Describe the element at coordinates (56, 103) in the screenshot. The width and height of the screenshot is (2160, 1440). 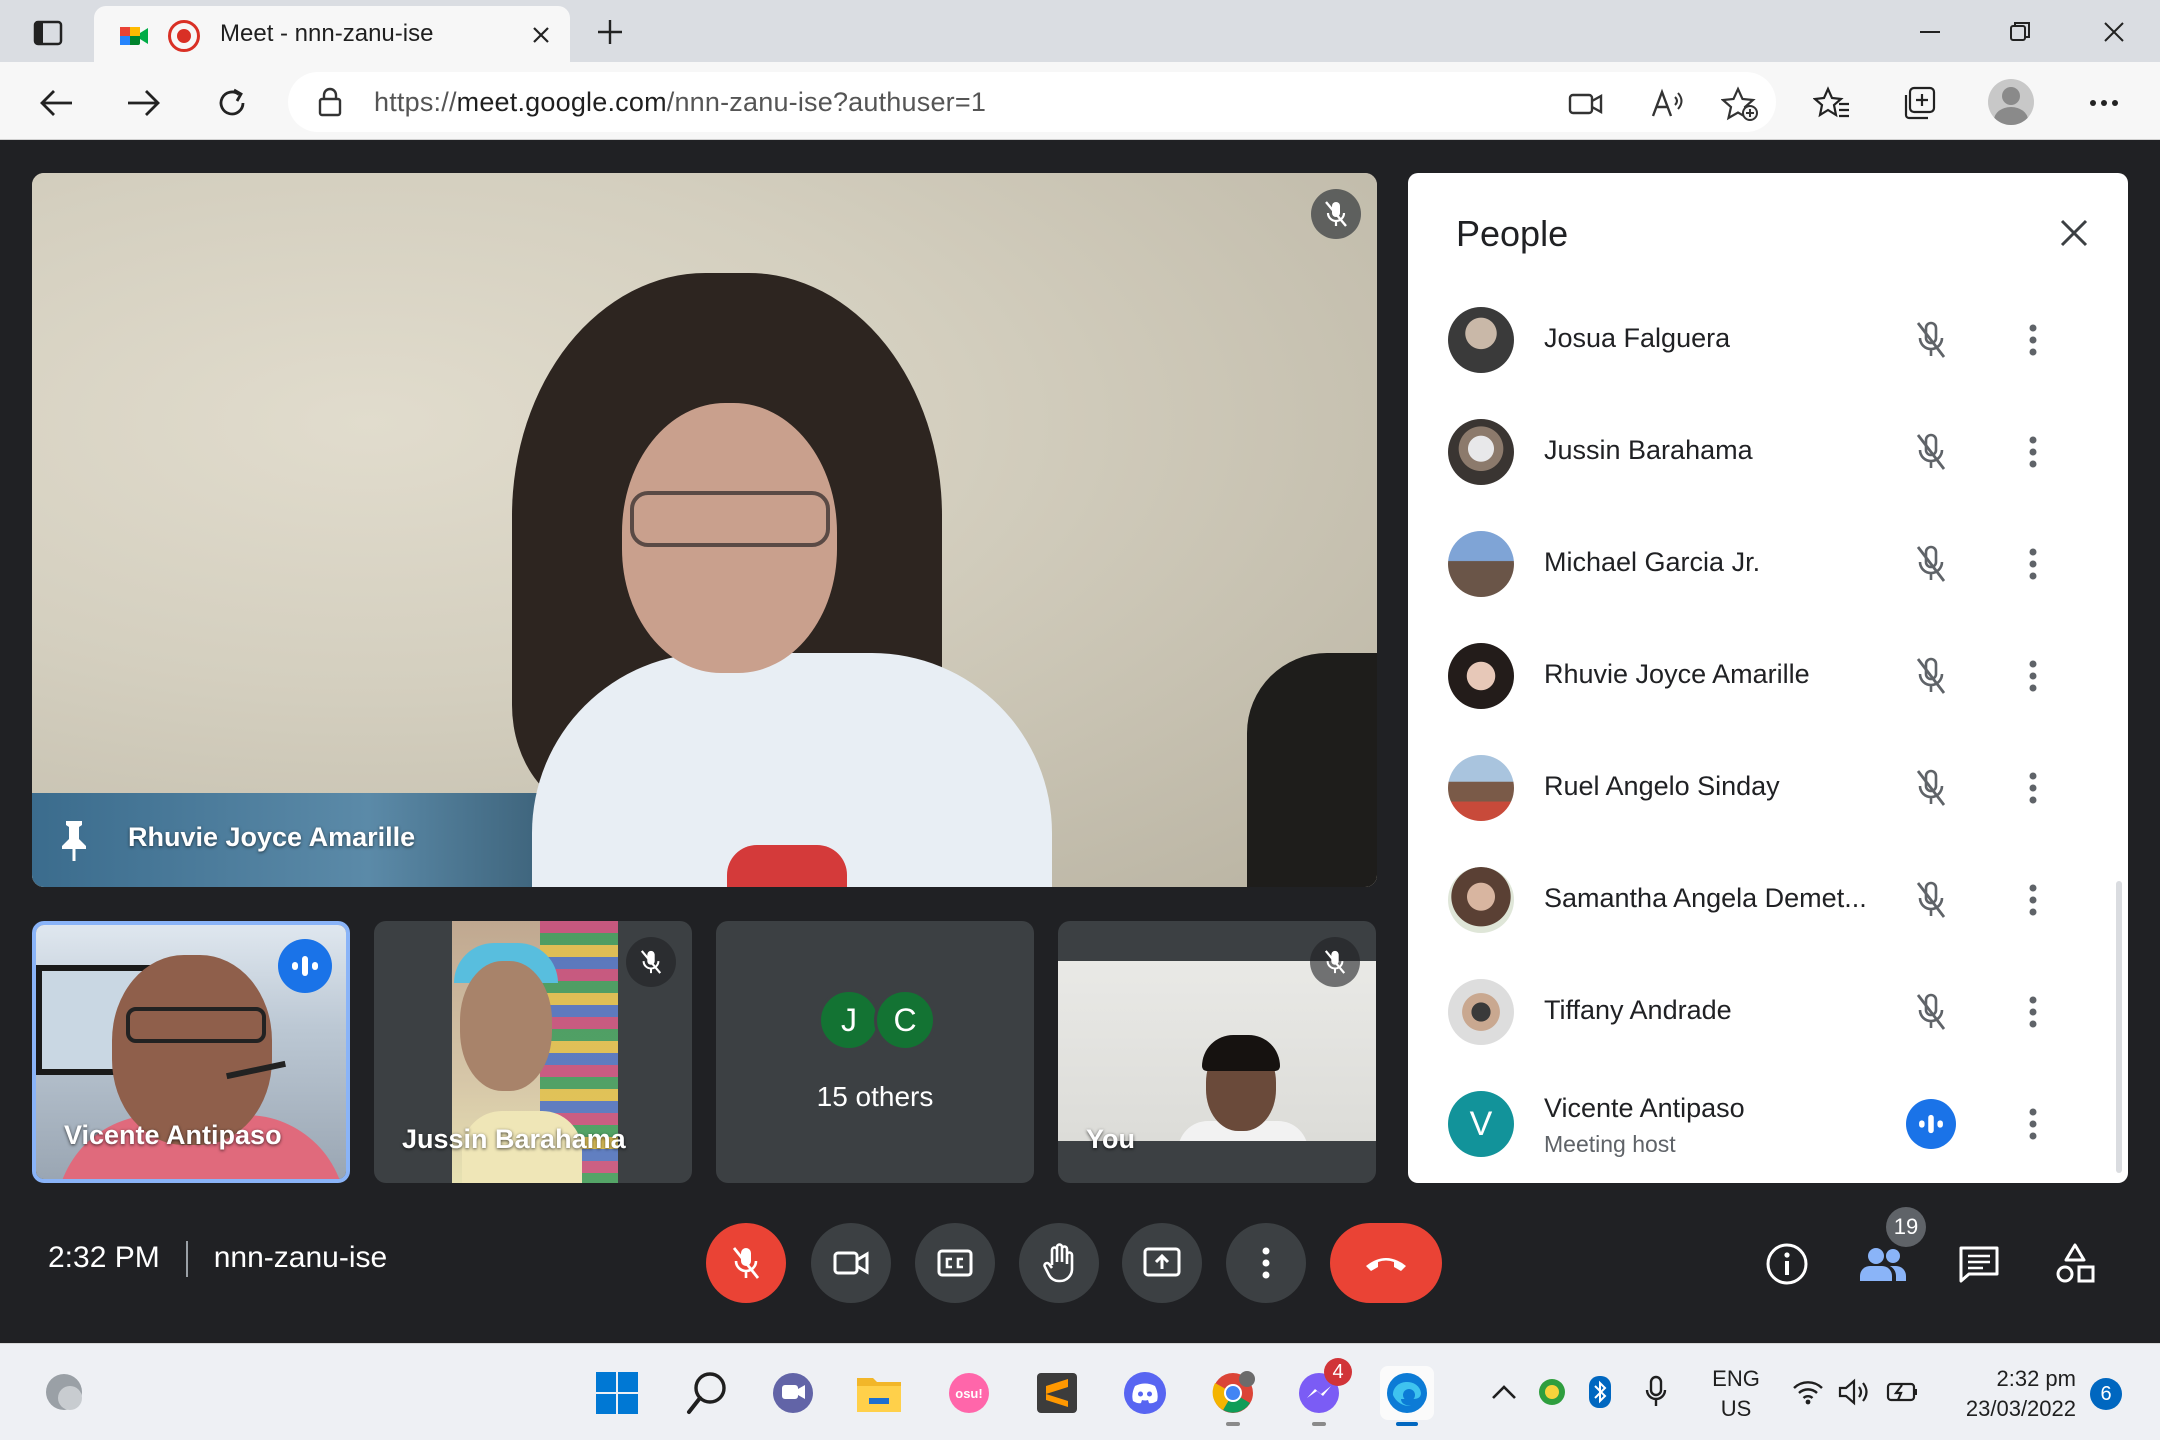
I see `back-arrow-icon` at that location.